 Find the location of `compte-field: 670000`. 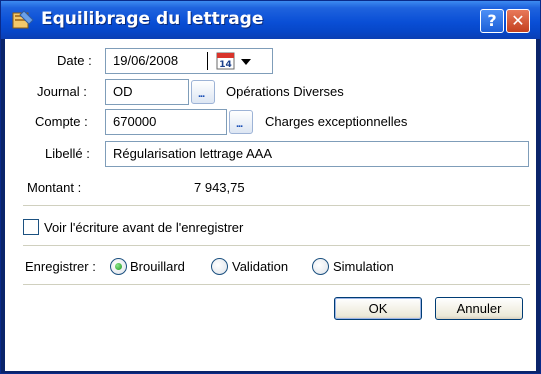

compte-field: 670000 is located at coordinates (166, 122).